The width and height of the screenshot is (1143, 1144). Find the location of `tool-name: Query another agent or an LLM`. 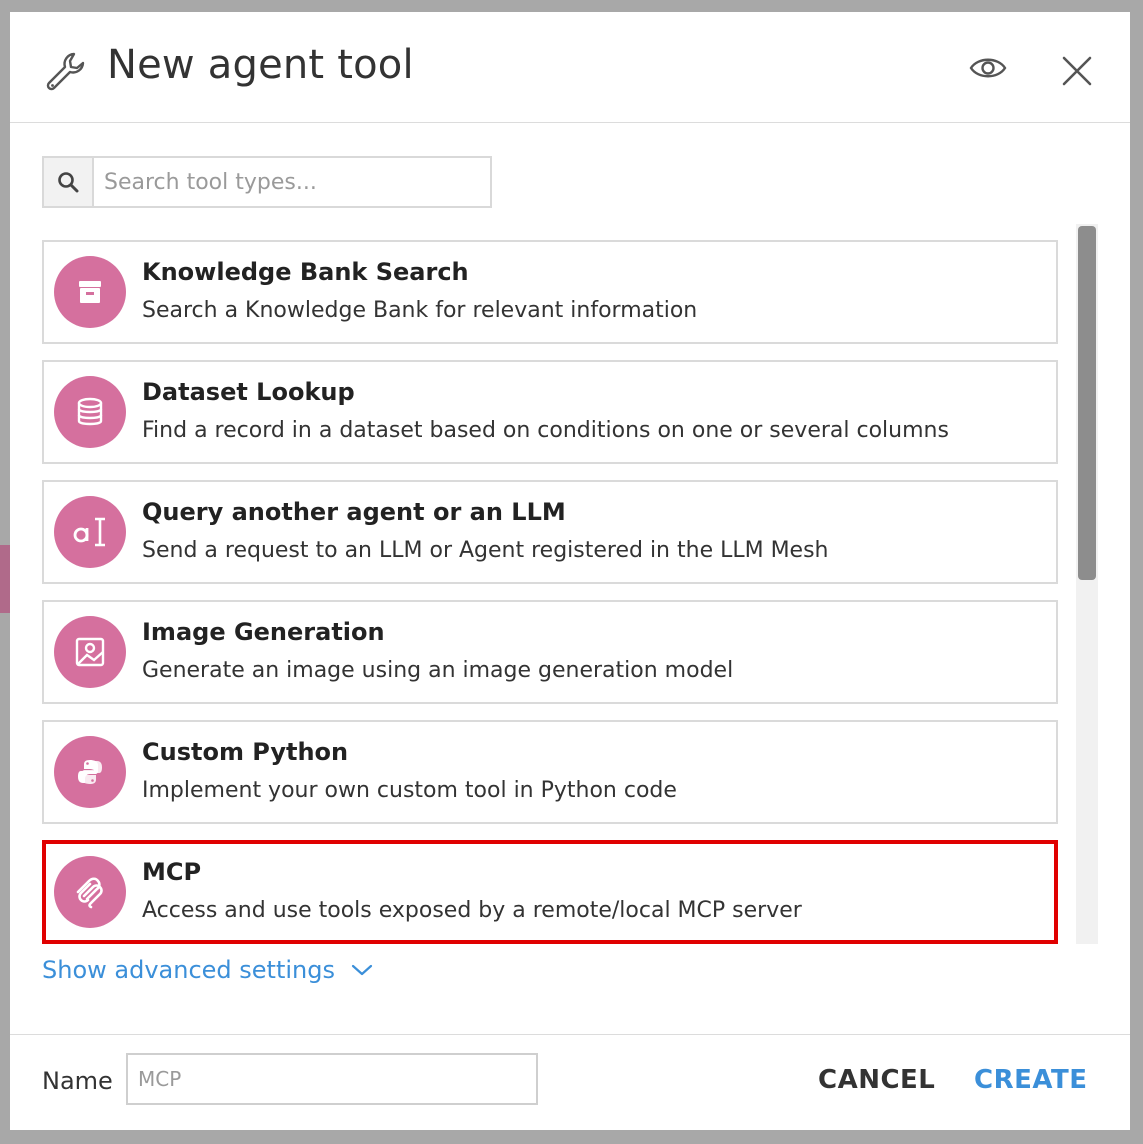

tool-name: Query another agent or an LLM is located at coordinates (354, 512).